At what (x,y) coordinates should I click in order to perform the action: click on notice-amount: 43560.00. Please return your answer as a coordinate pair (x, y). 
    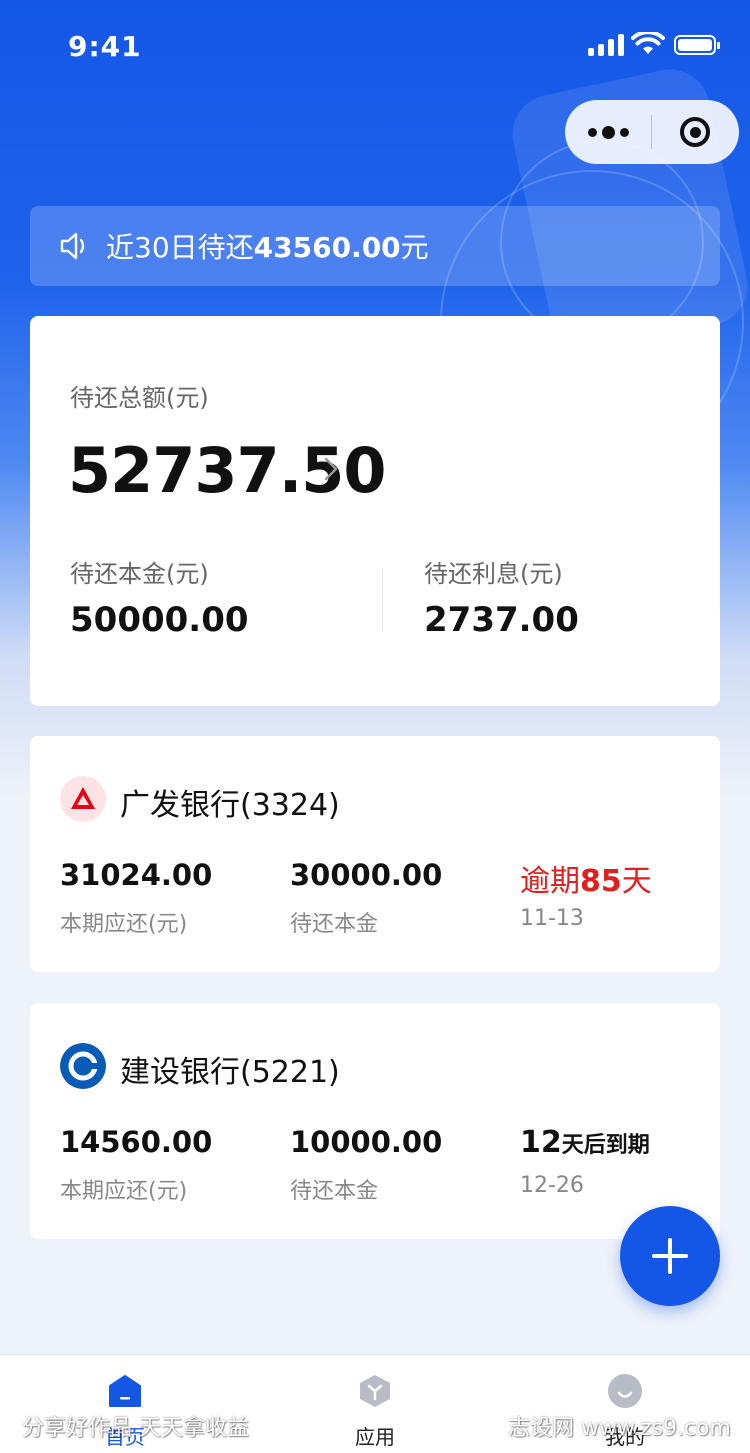
    Looking at the image, I should click on (327, 247).